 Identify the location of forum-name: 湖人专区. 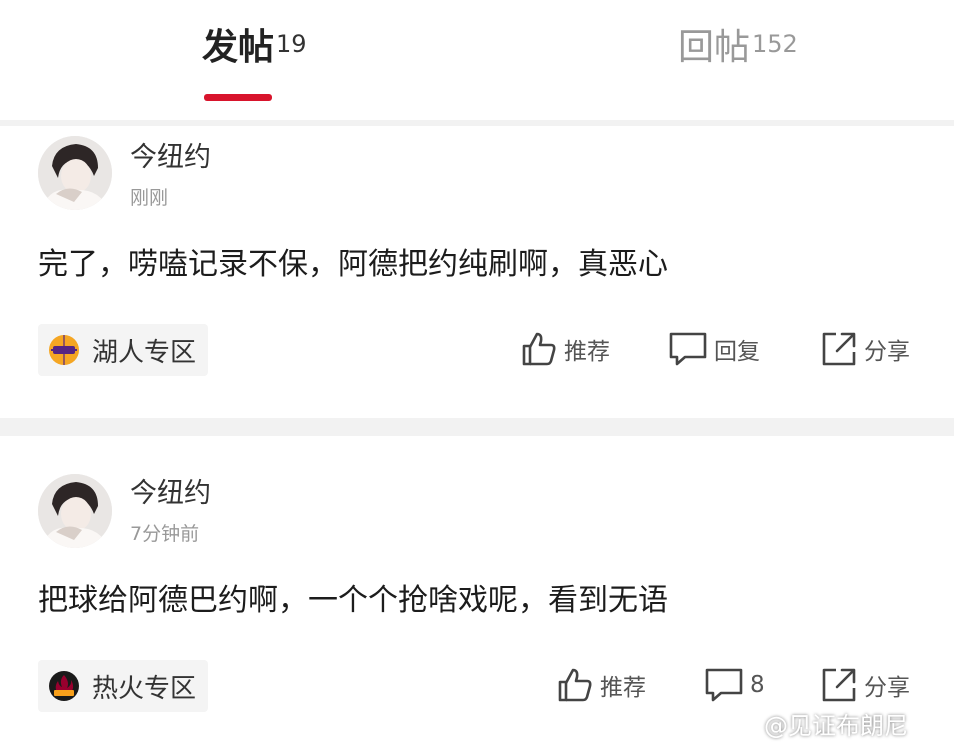
(144, 352).